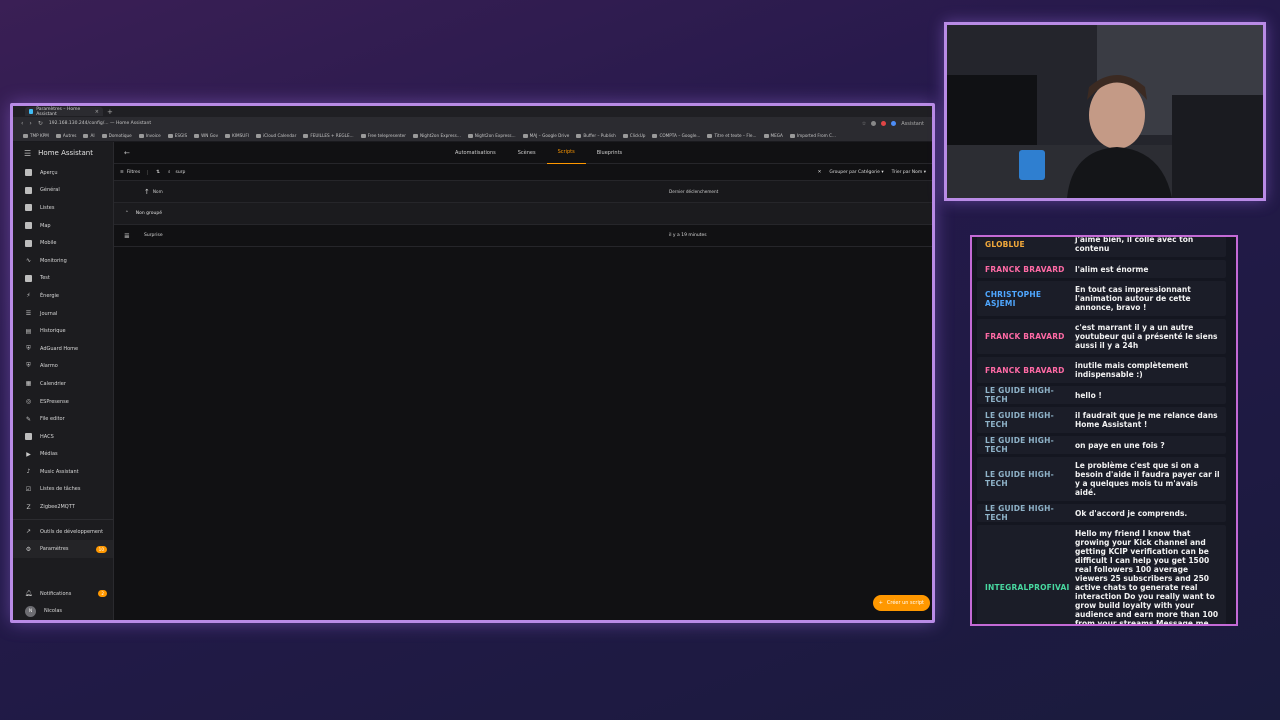 The height and width of the screenshot is (720, 1280). I want to click on sidebar-item-listes-de-t-ches: ☑ Listes de tâches, so click(63, 490).